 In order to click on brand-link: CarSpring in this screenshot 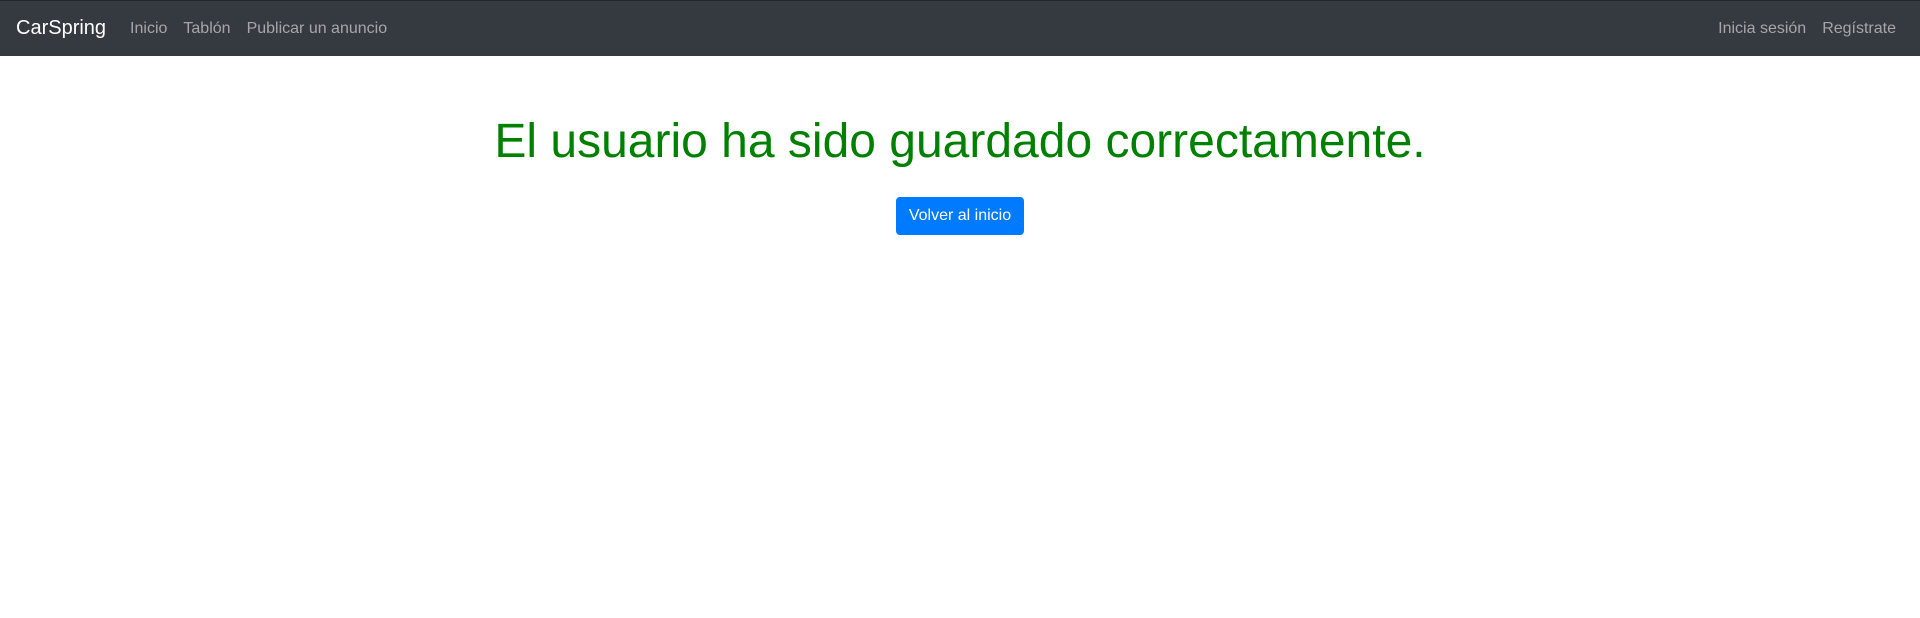, I will do `click(61, 28)`.